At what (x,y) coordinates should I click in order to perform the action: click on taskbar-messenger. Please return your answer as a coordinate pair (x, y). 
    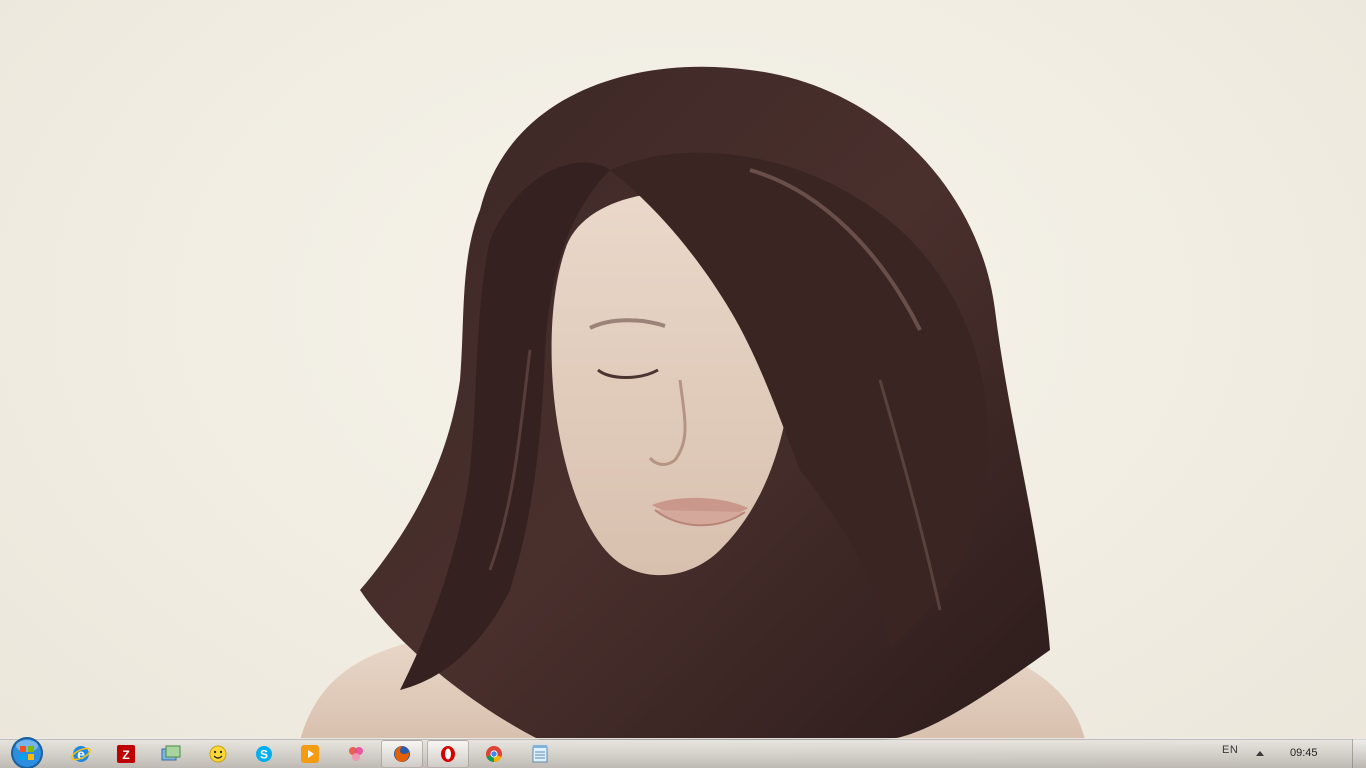
    Looking at the image, I should click on (218, 754).